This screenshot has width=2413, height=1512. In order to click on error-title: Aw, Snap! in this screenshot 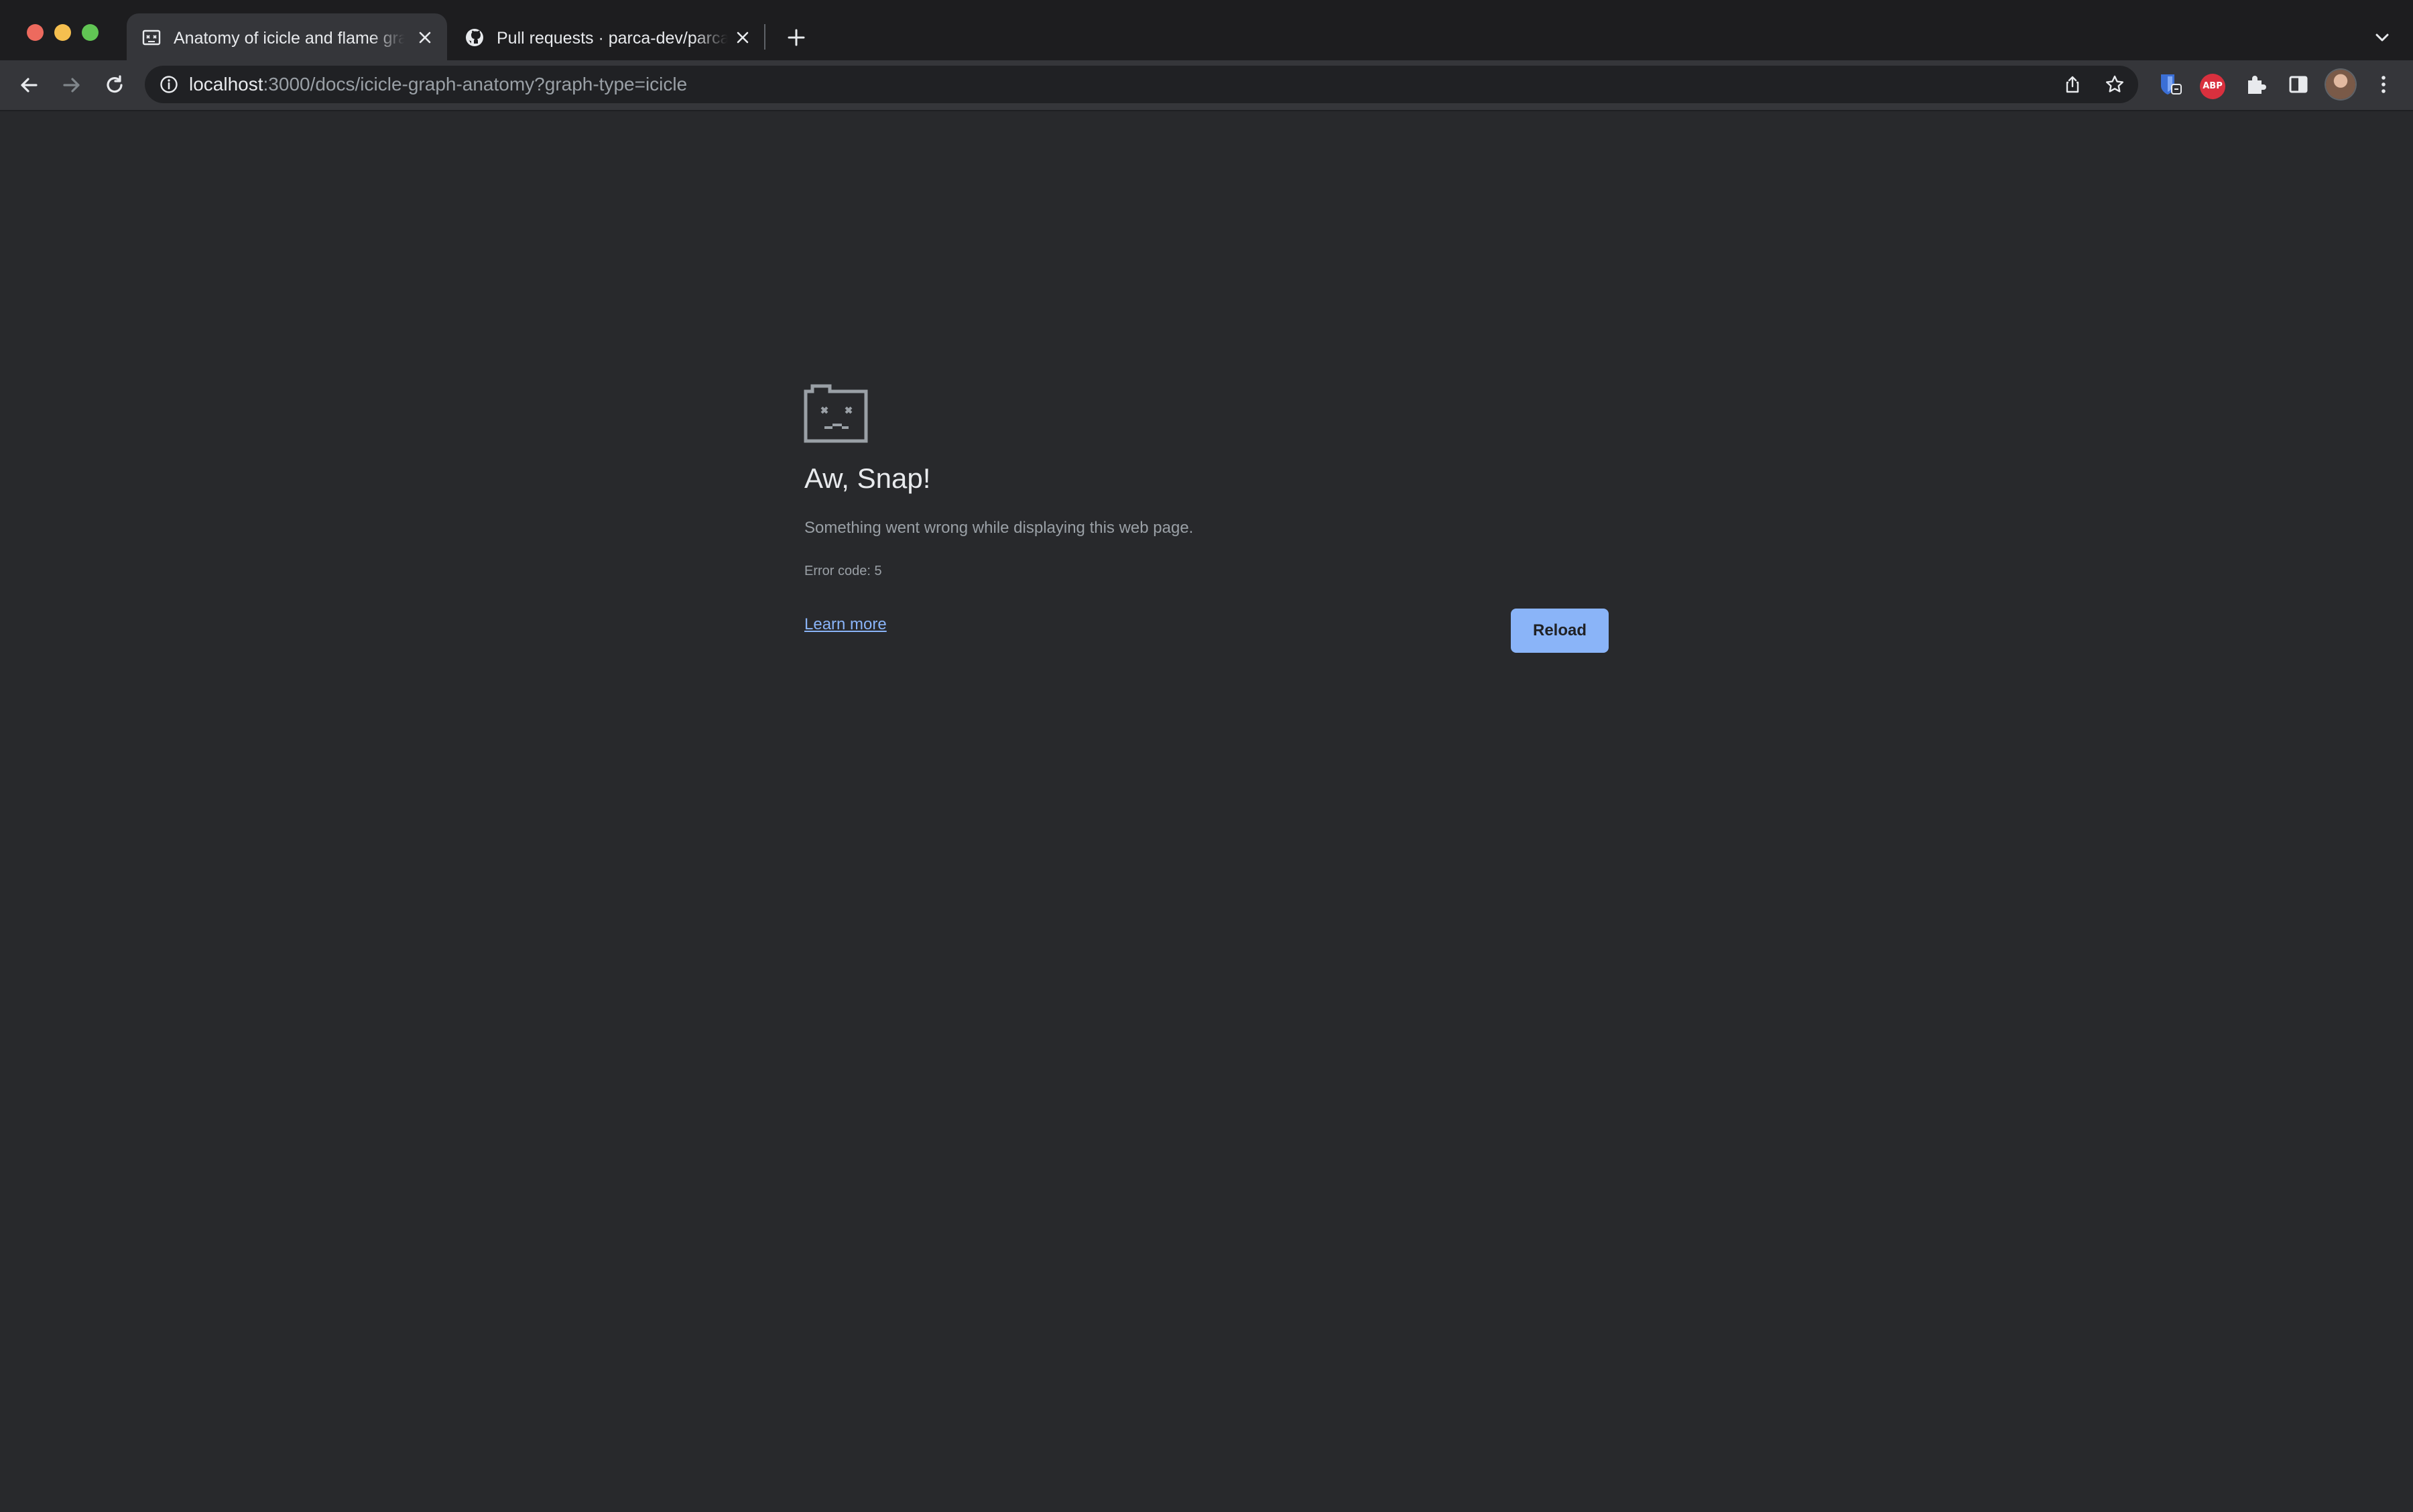, I will do `click(867, 478)`.